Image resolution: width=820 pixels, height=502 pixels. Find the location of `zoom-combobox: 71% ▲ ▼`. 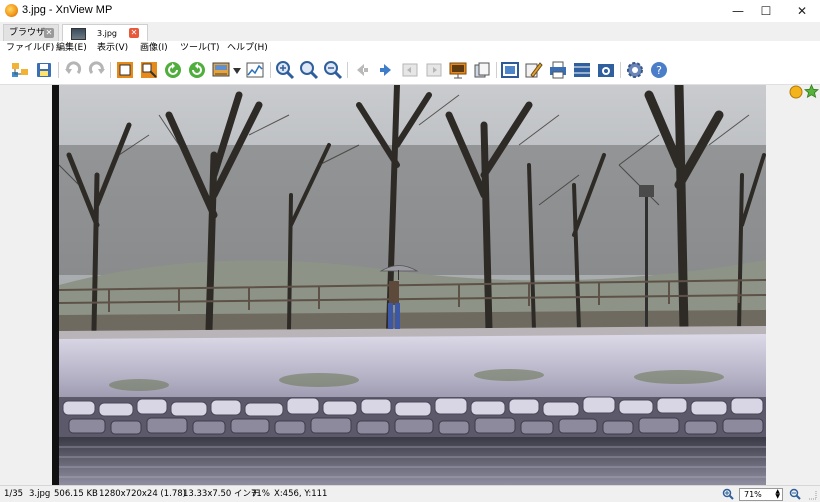

zoom-combobox: 71% ▲ ▼ is located at coordinates (761, 494).